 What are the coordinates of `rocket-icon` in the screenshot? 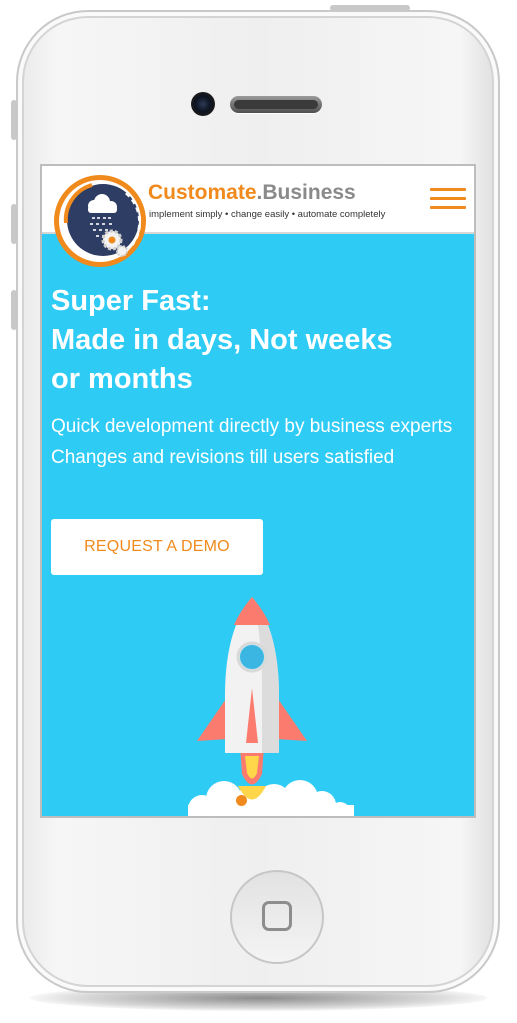 It's located at (271, 706).